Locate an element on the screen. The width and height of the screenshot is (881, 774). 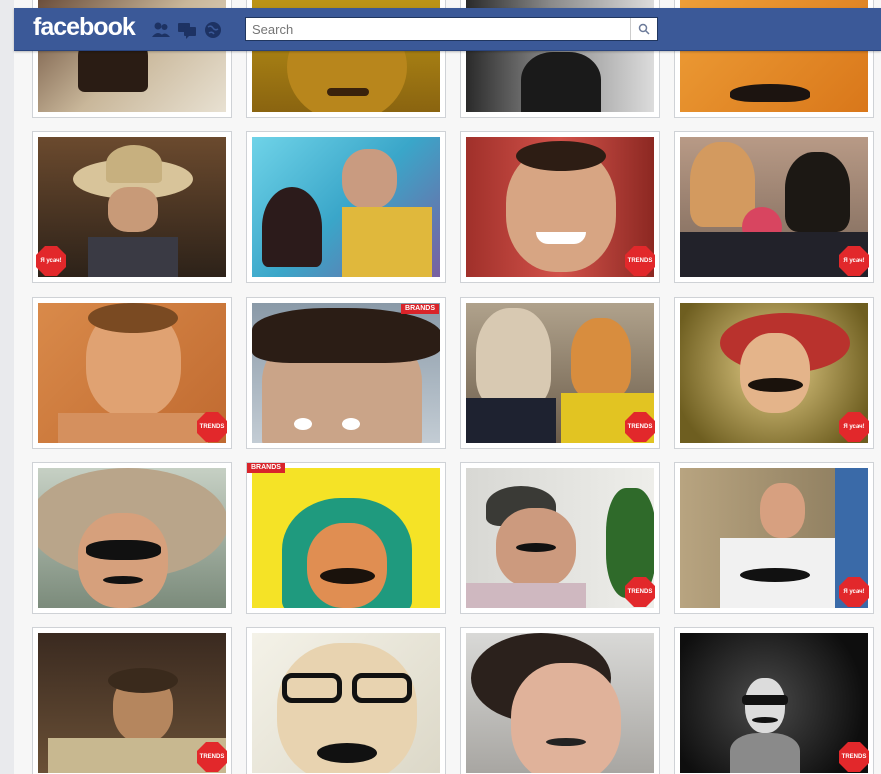
facebook-top-bar: facebook is located at coordinates (447, 29).